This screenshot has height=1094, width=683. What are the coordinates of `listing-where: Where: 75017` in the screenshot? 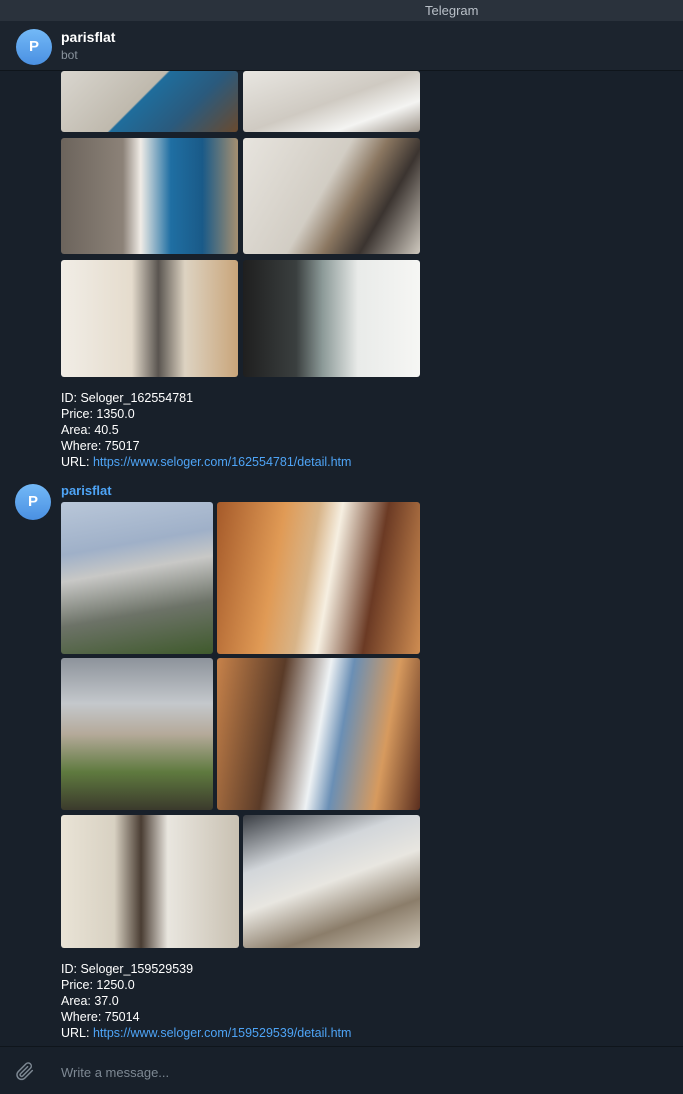 It's located at (100, 446).